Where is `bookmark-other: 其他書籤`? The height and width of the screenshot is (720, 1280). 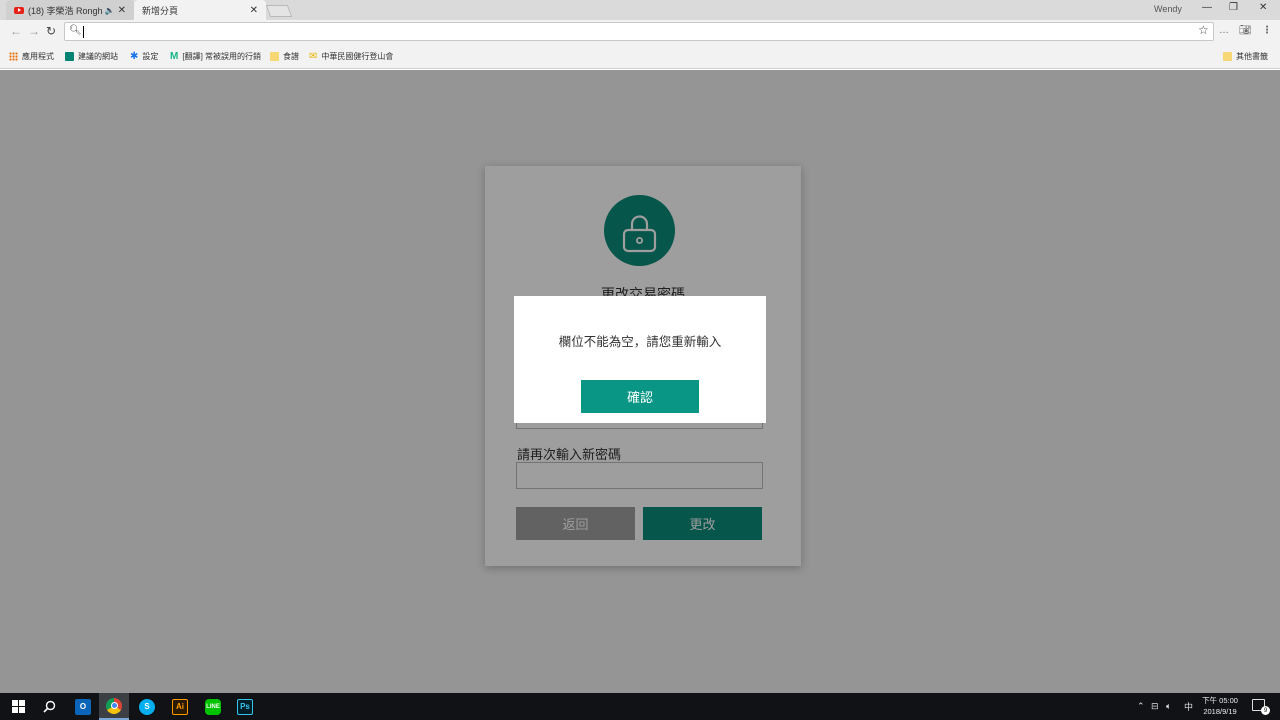
bookmark-other: 其他書籤 is located at coordinates (1245, 56).